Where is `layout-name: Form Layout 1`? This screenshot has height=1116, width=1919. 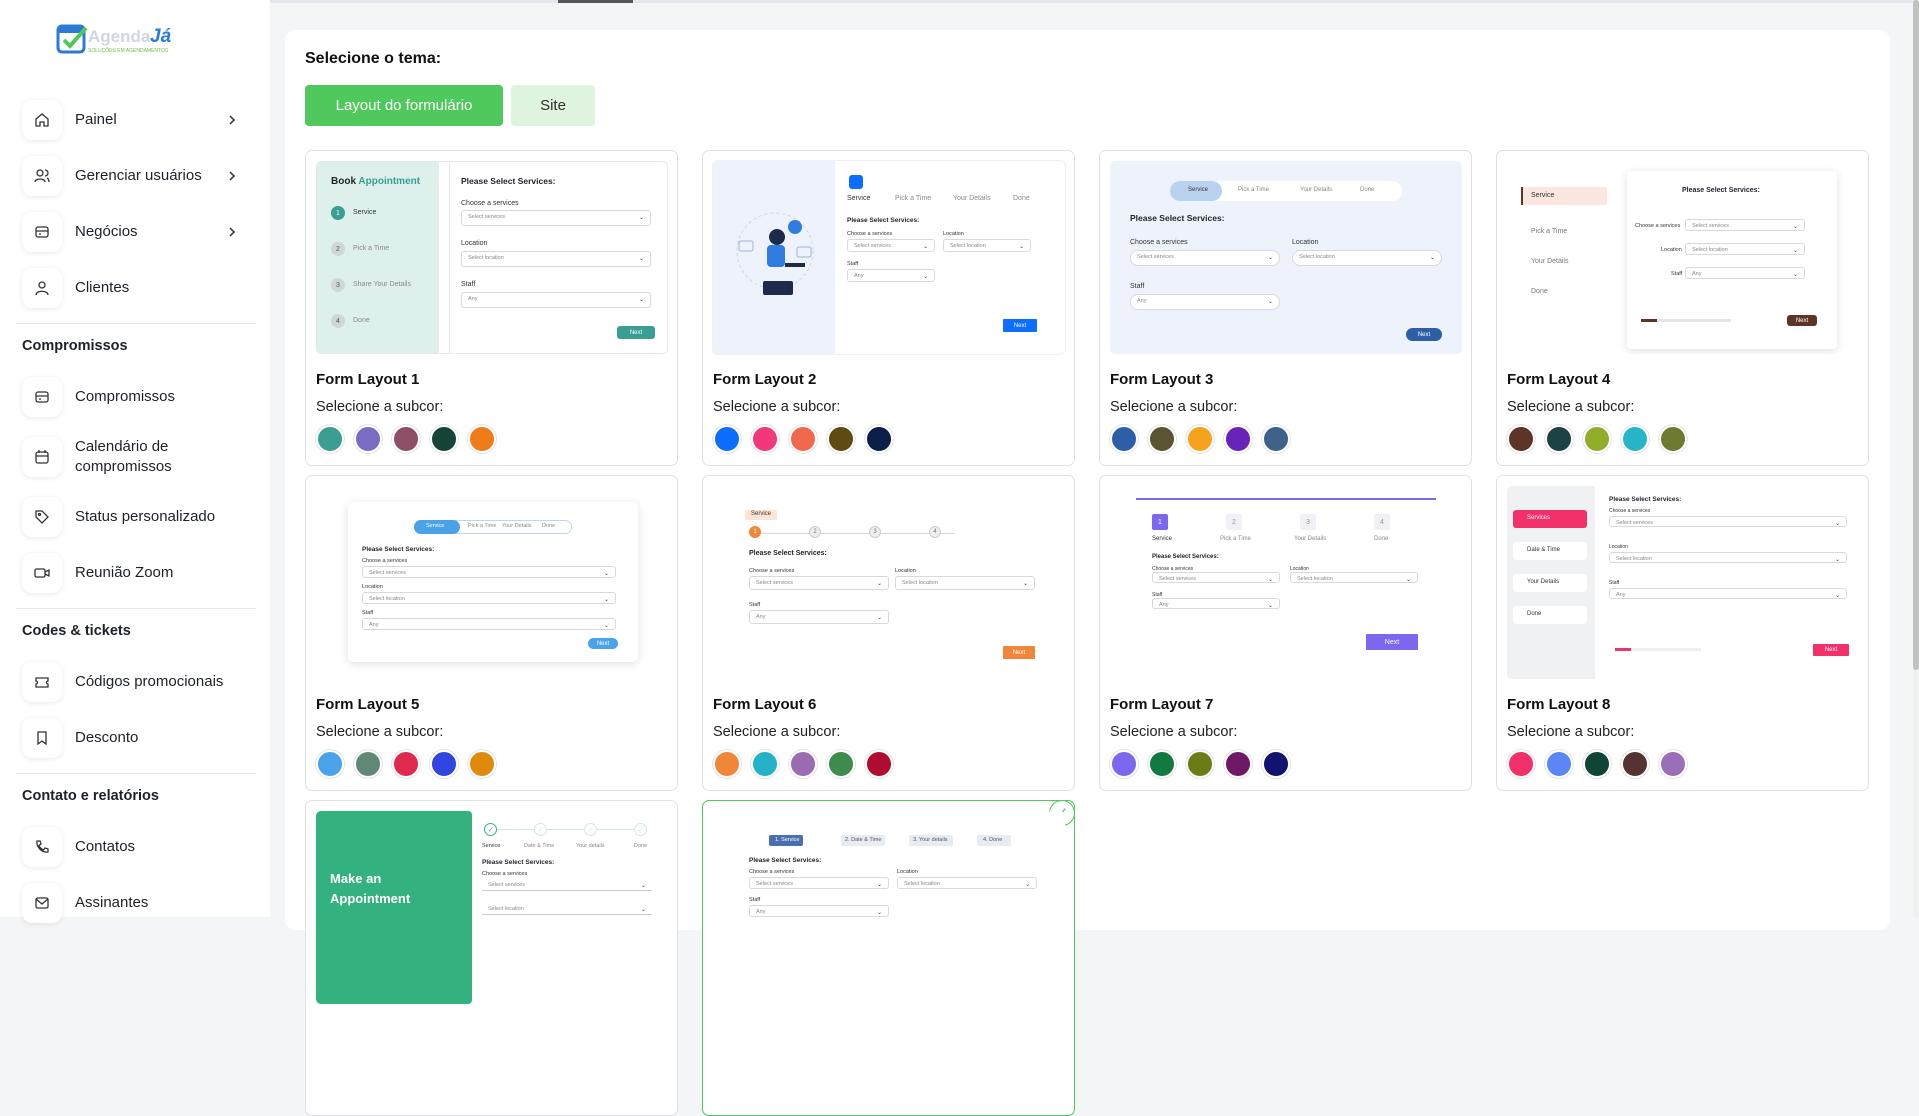 layout-name: Form Layout 1 is located at coordinates (368, 379).